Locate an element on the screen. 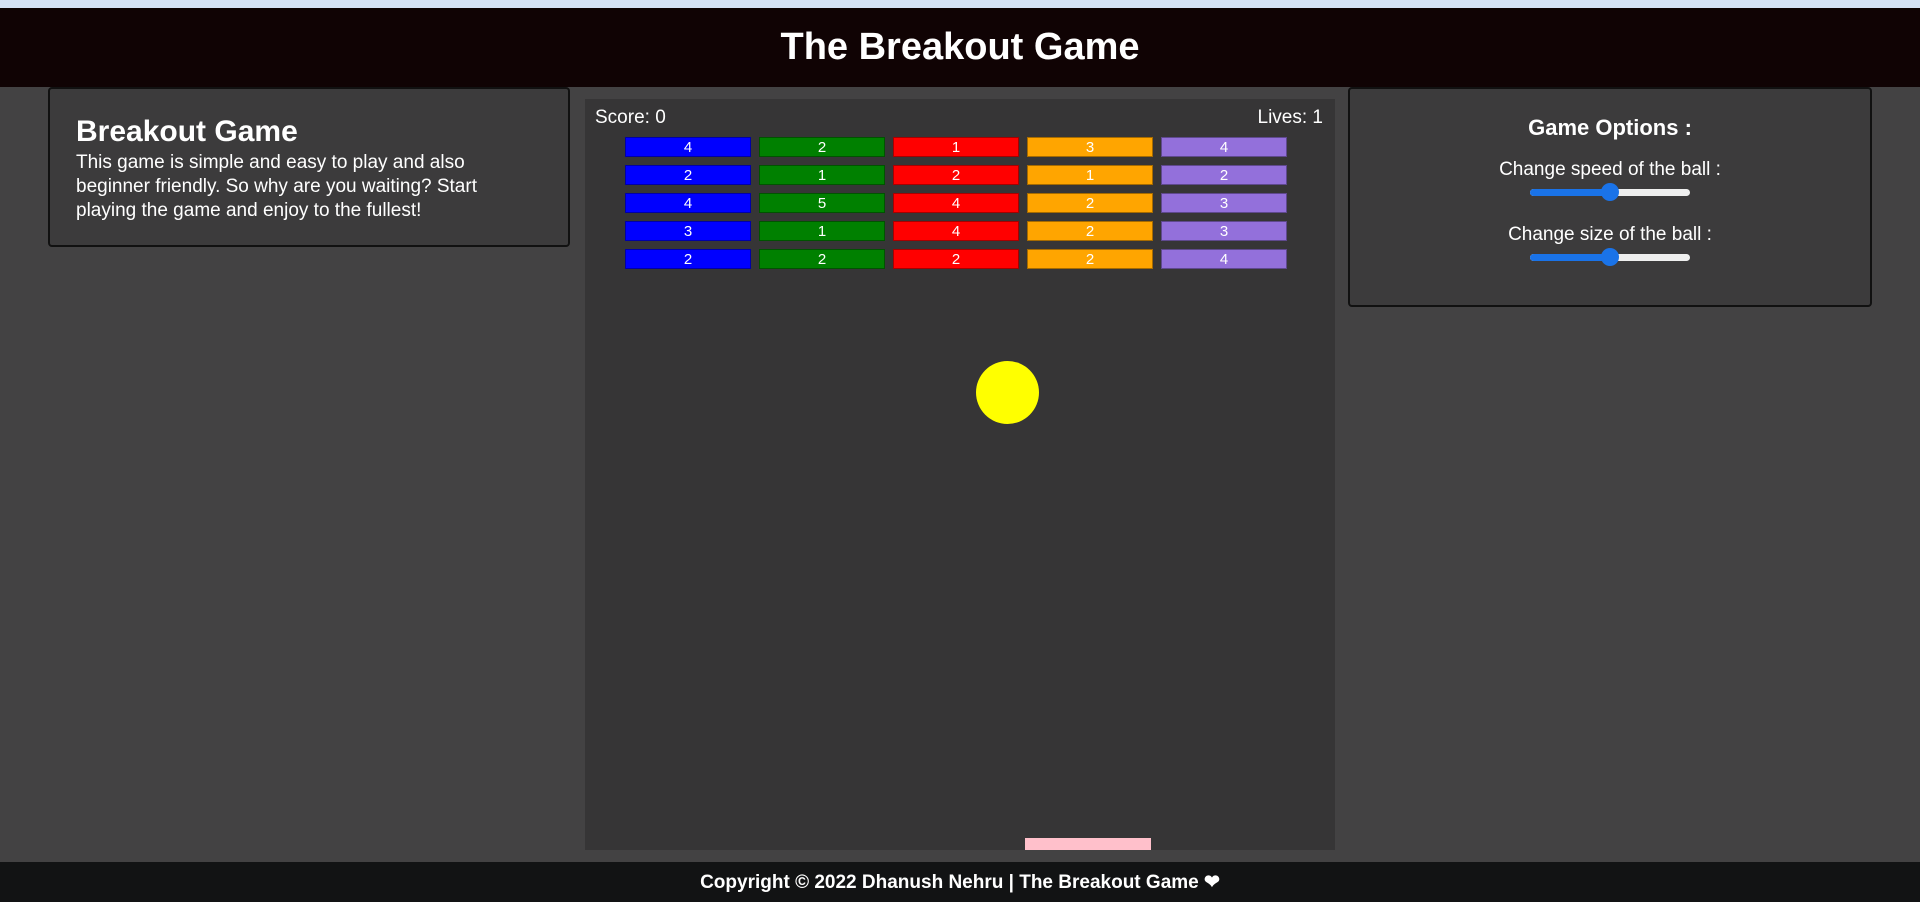 The width and height of the screenshot is (1920, 902). brick: 5 is located at coordinates (822, 203).